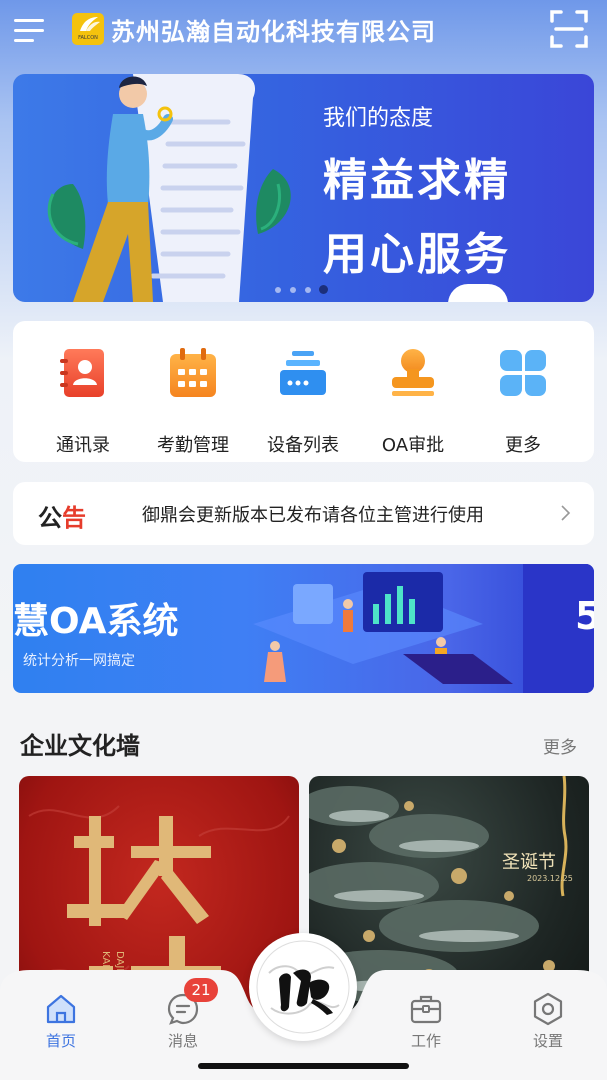 The width and height of the screenshot is (607, 1080). Describe the element at coordinates (584, 616) in the screenshot. I see `oa-banner-next-text: 5` at that location.